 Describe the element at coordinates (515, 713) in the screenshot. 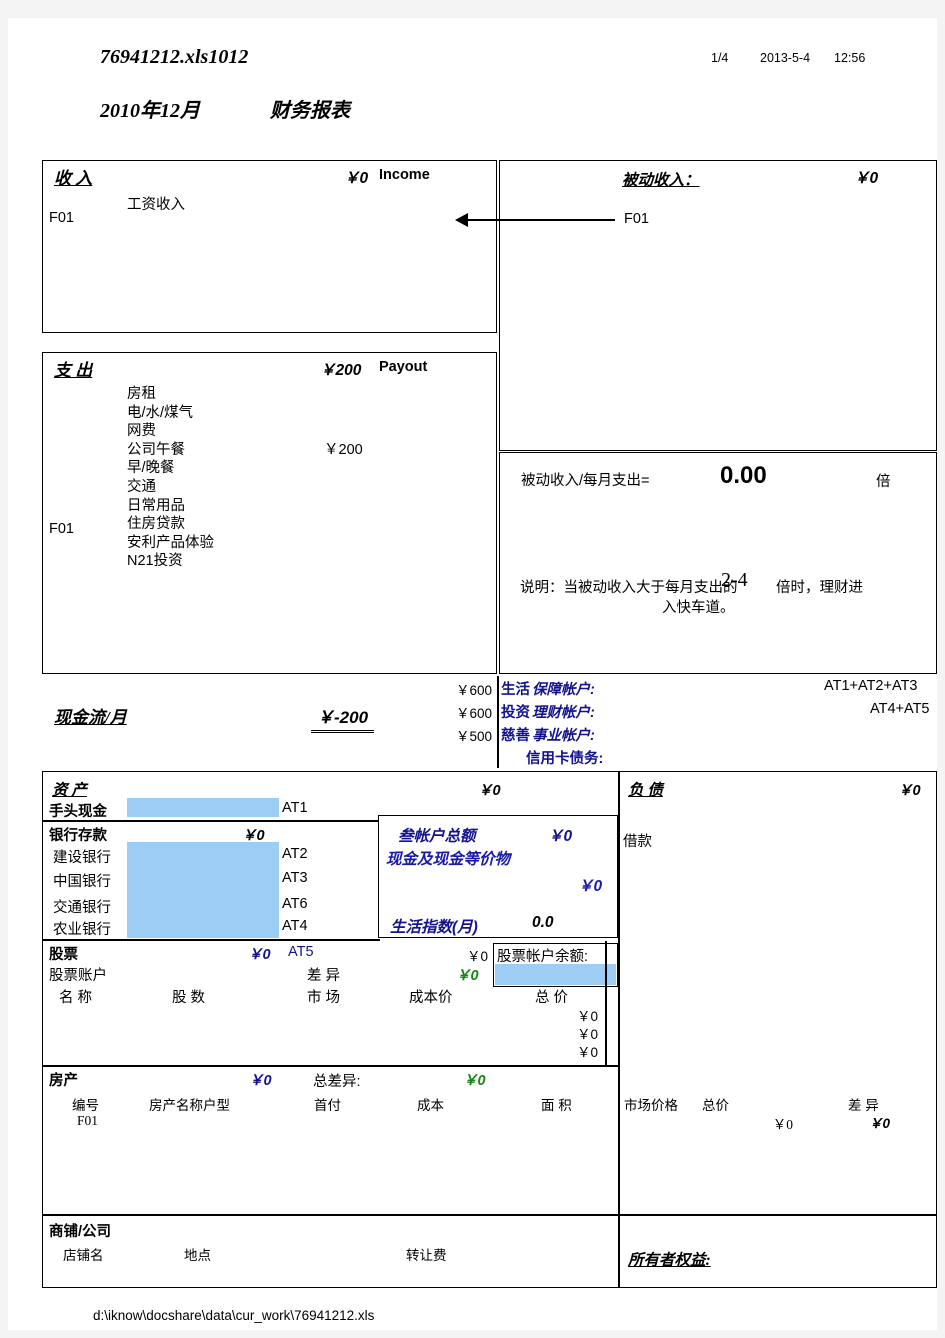

I see `account-name-bold: 投资` at that location.